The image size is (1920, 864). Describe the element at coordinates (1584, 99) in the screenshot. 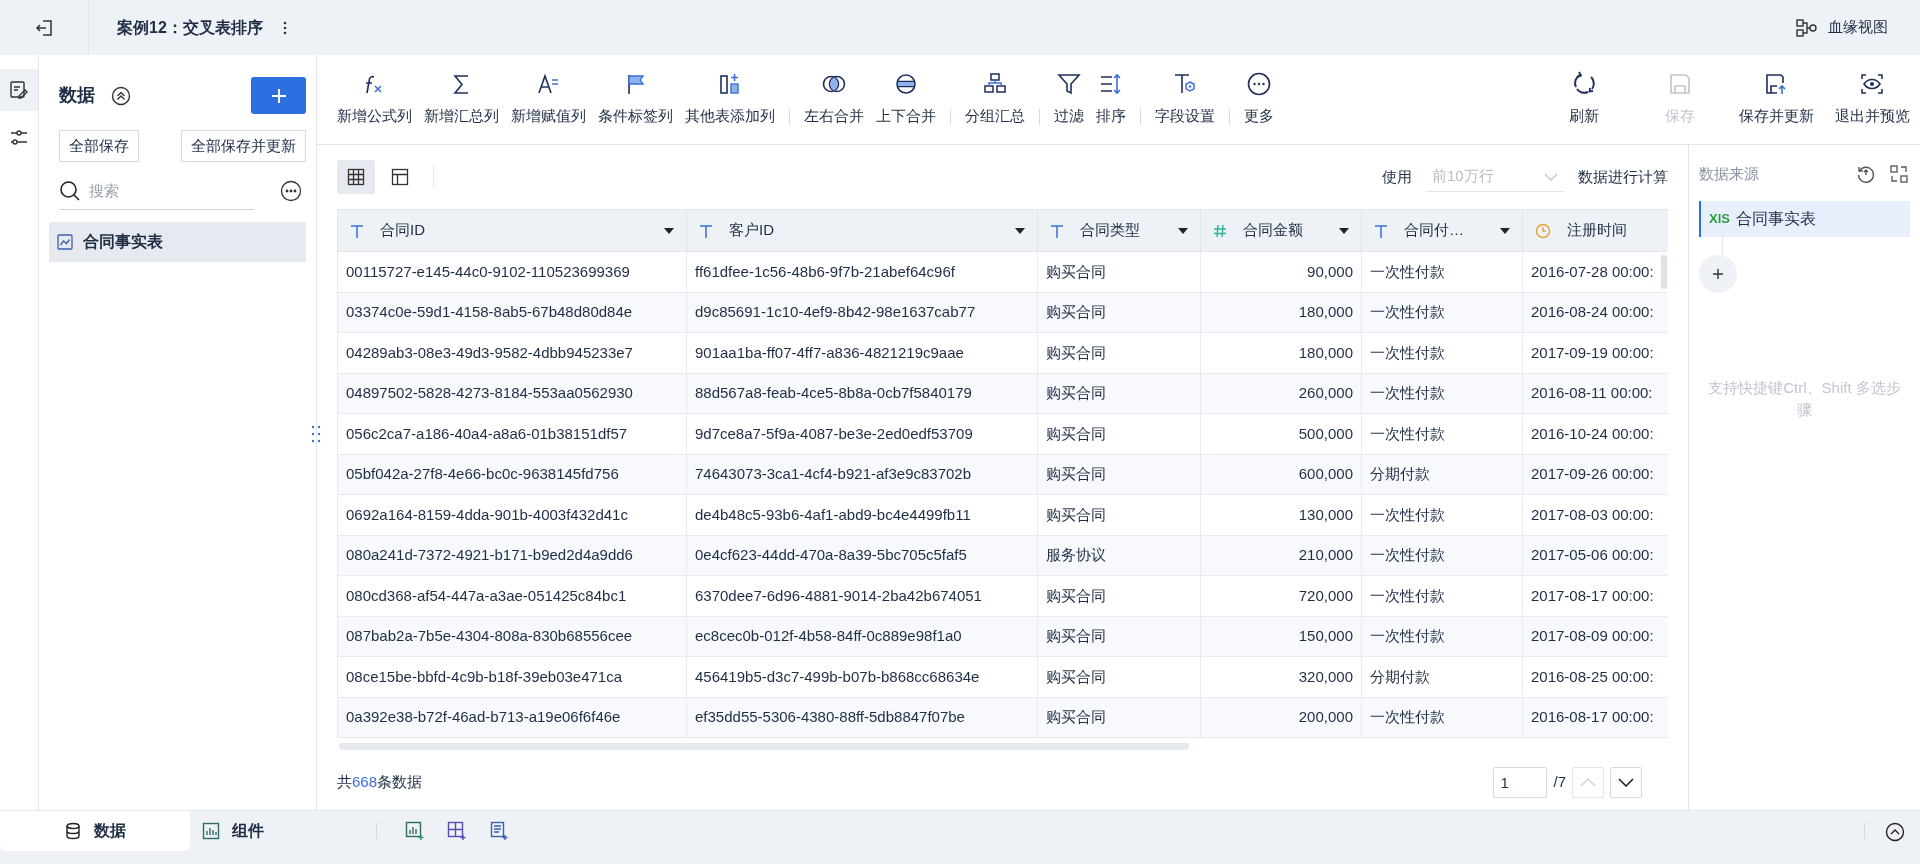

I see `toolbar-button: 刷新` at that location.